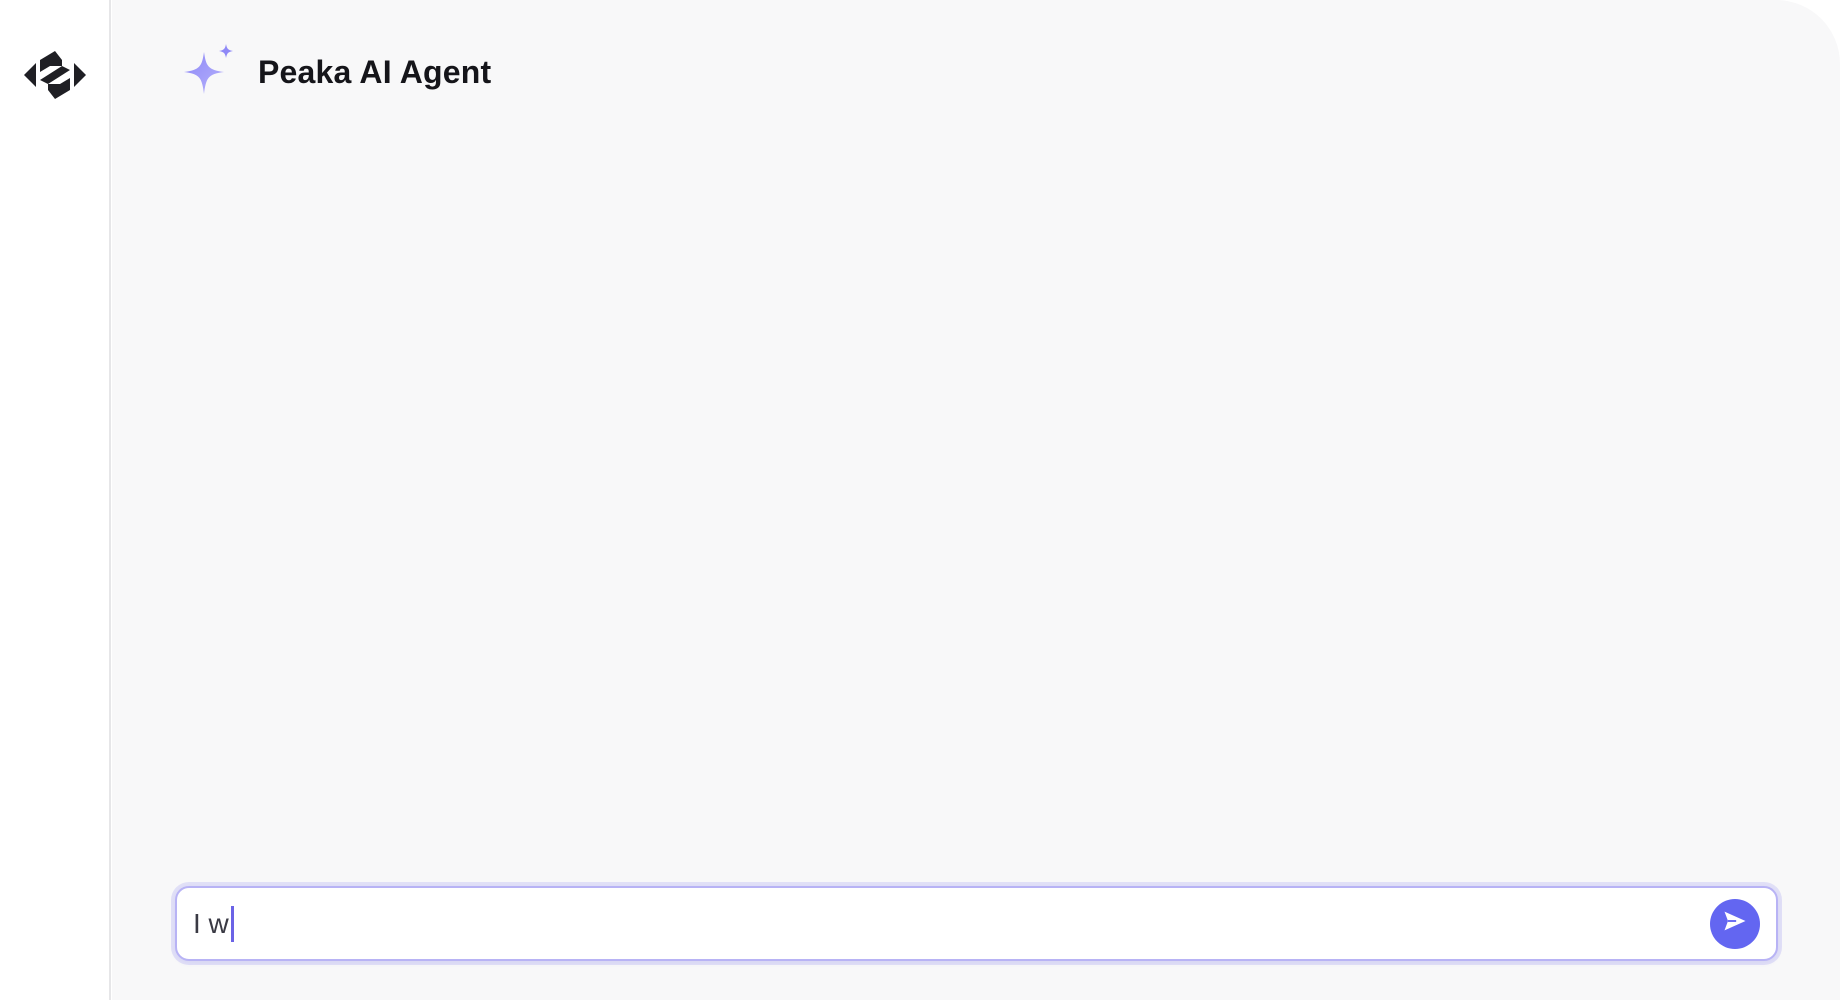 This screenshot has height=1000, width=1840. I want to click on send-icon, so click(1735, 923).